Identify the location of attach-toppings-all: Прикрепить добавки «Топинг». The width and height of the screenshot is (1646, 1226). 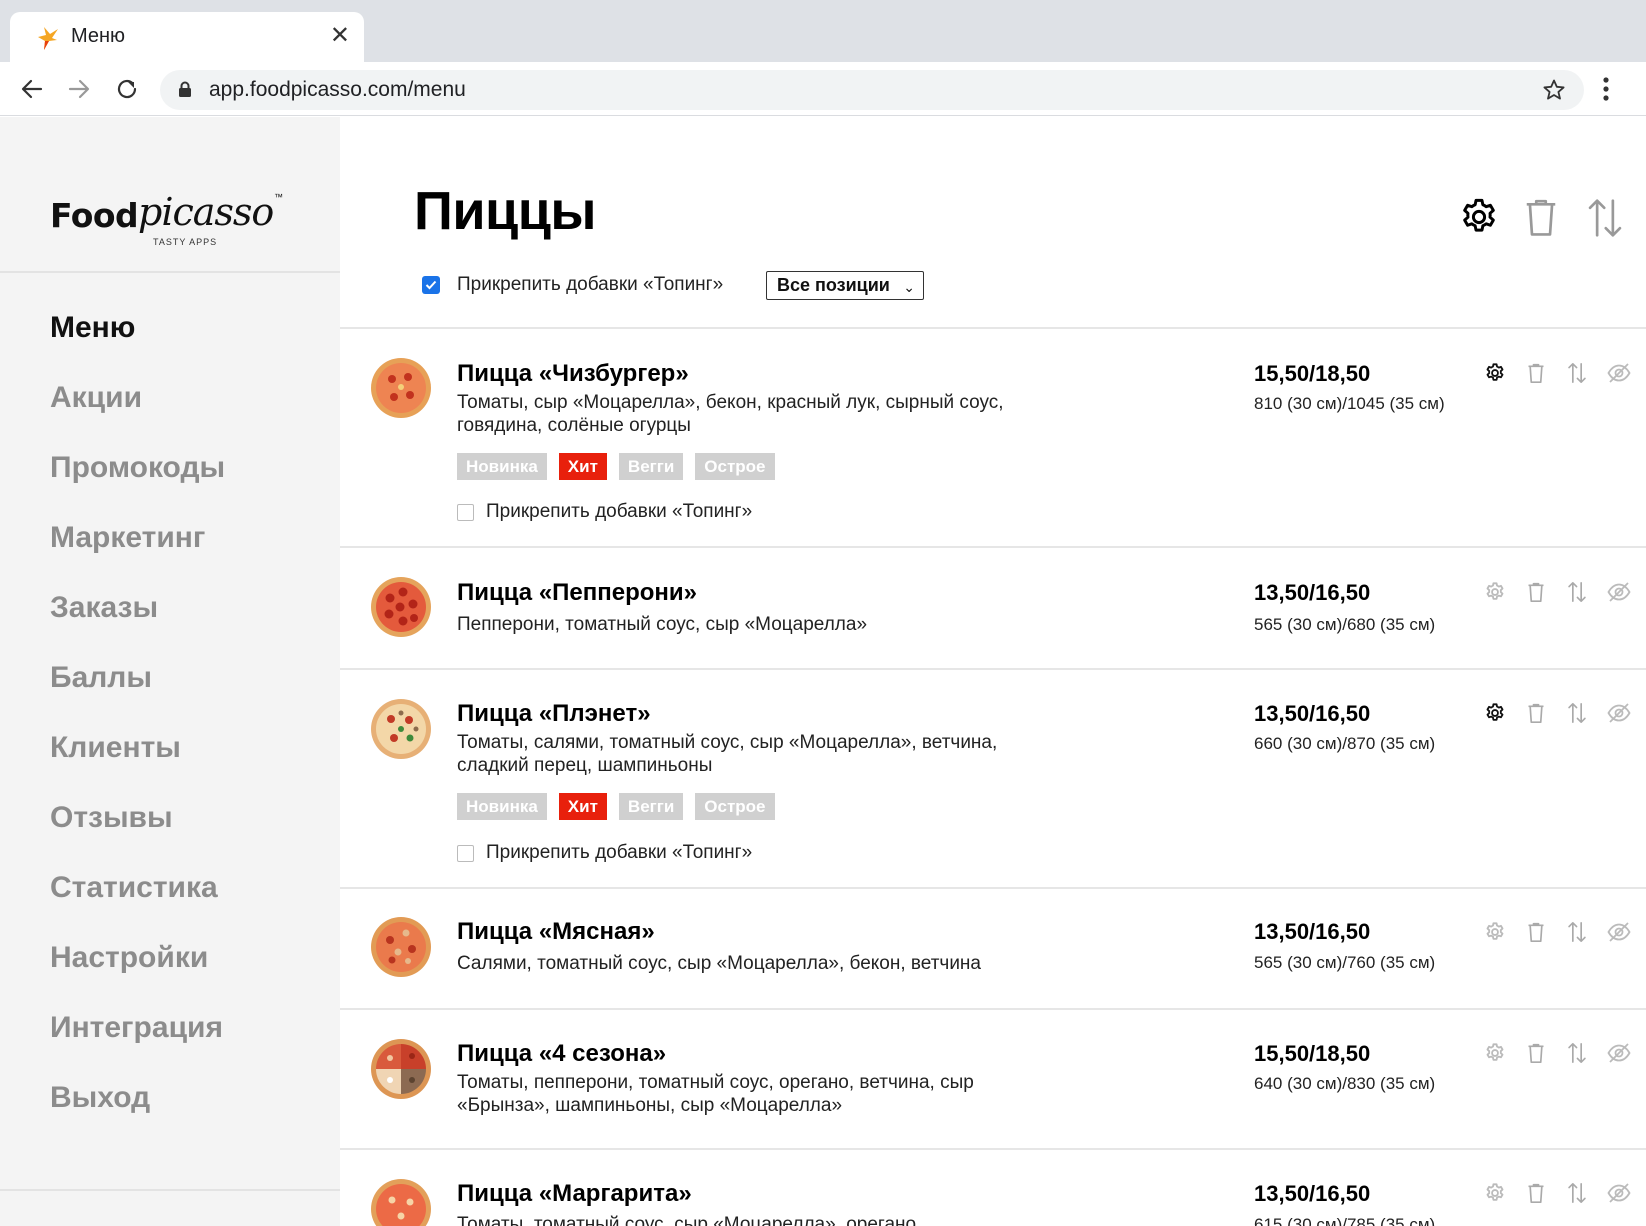
(572, 285).